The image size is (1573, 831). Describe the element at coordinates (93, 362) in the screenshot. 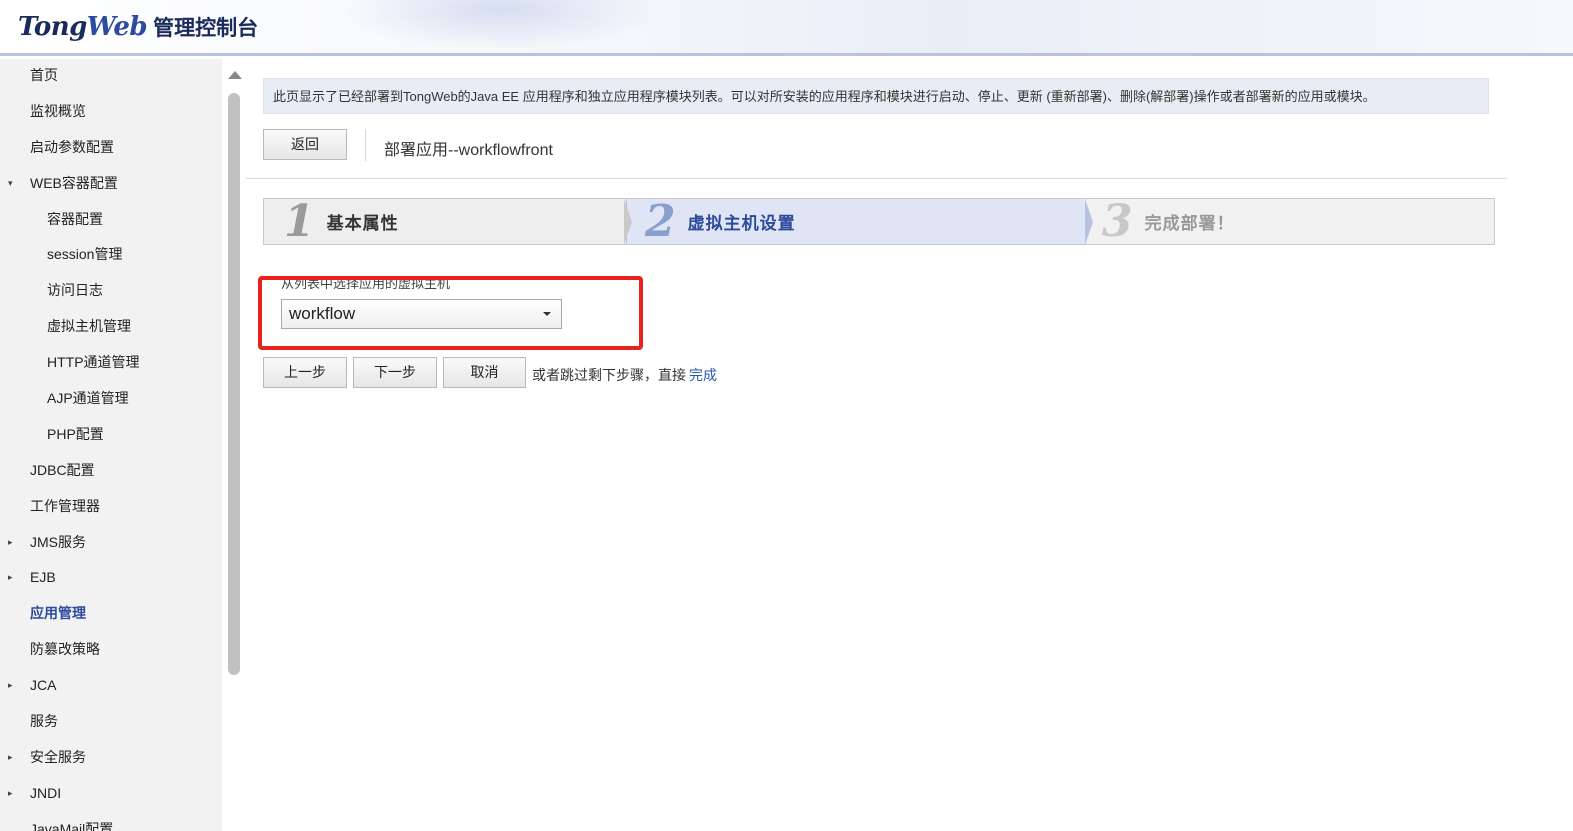

I see `sidebar-item-label: HTTP通道管理` at that location.